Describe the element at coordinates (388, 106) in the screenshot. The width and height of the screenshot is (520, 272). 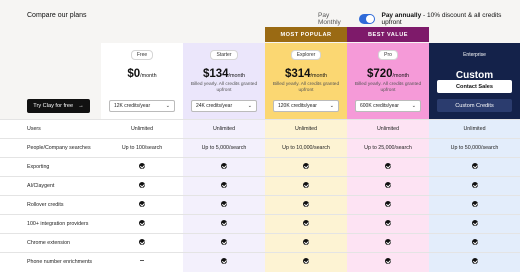
I see `credits-select-pro: 600K credits/year ⌄` at that location.